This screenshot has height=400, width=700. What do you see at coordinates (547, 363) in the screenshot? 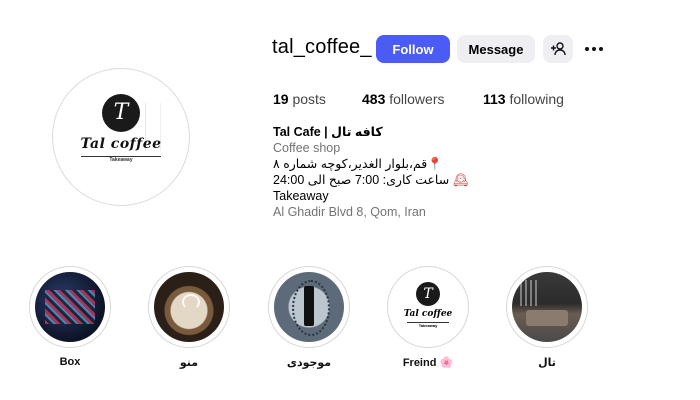
I see `highlight-label: تال` at bounding box center [547, 363].